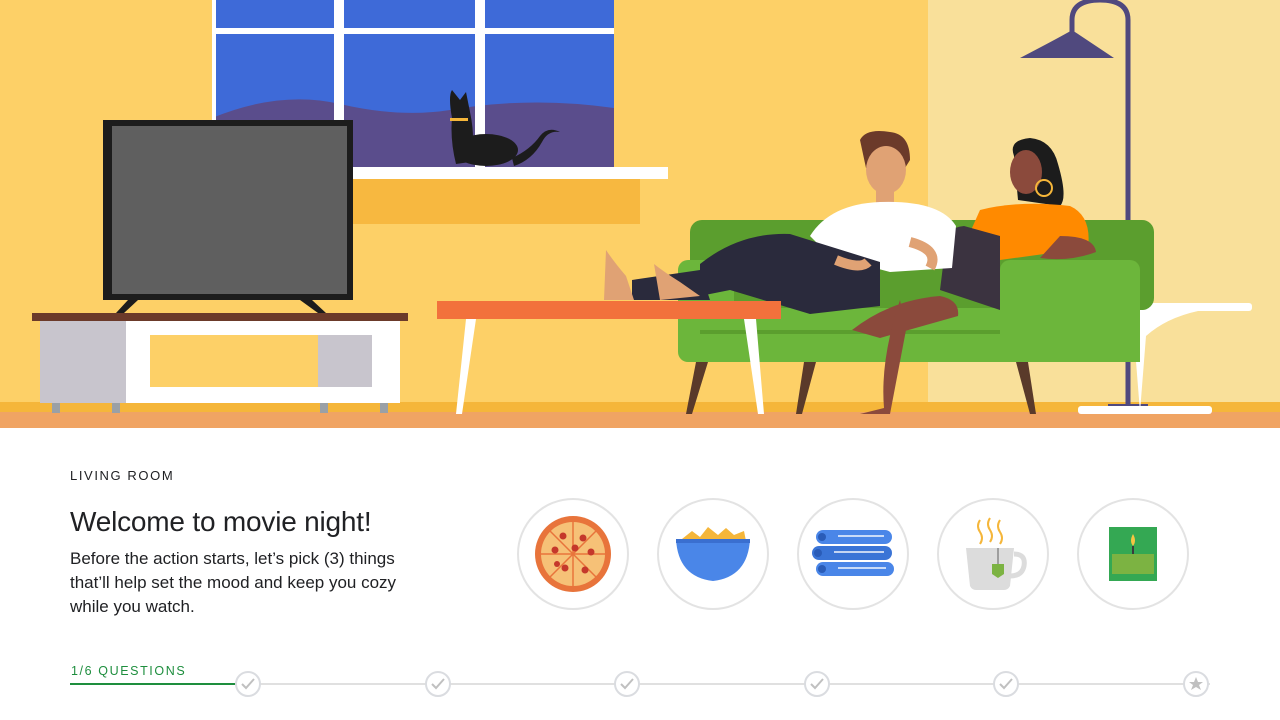  What do you see at coordinates (510, 173) in the screenshot?
I see `window-sill` at bounding box center [510, 173].